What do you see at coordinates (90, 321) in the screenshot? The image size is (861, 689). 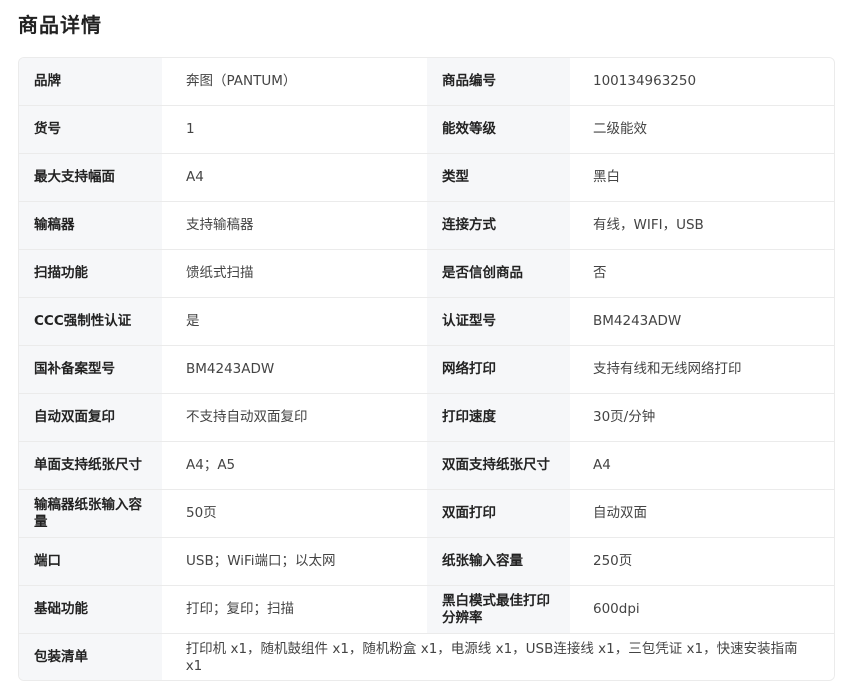 I see `spec-key: CCC强制性认证` at bounding box center [90, 321].